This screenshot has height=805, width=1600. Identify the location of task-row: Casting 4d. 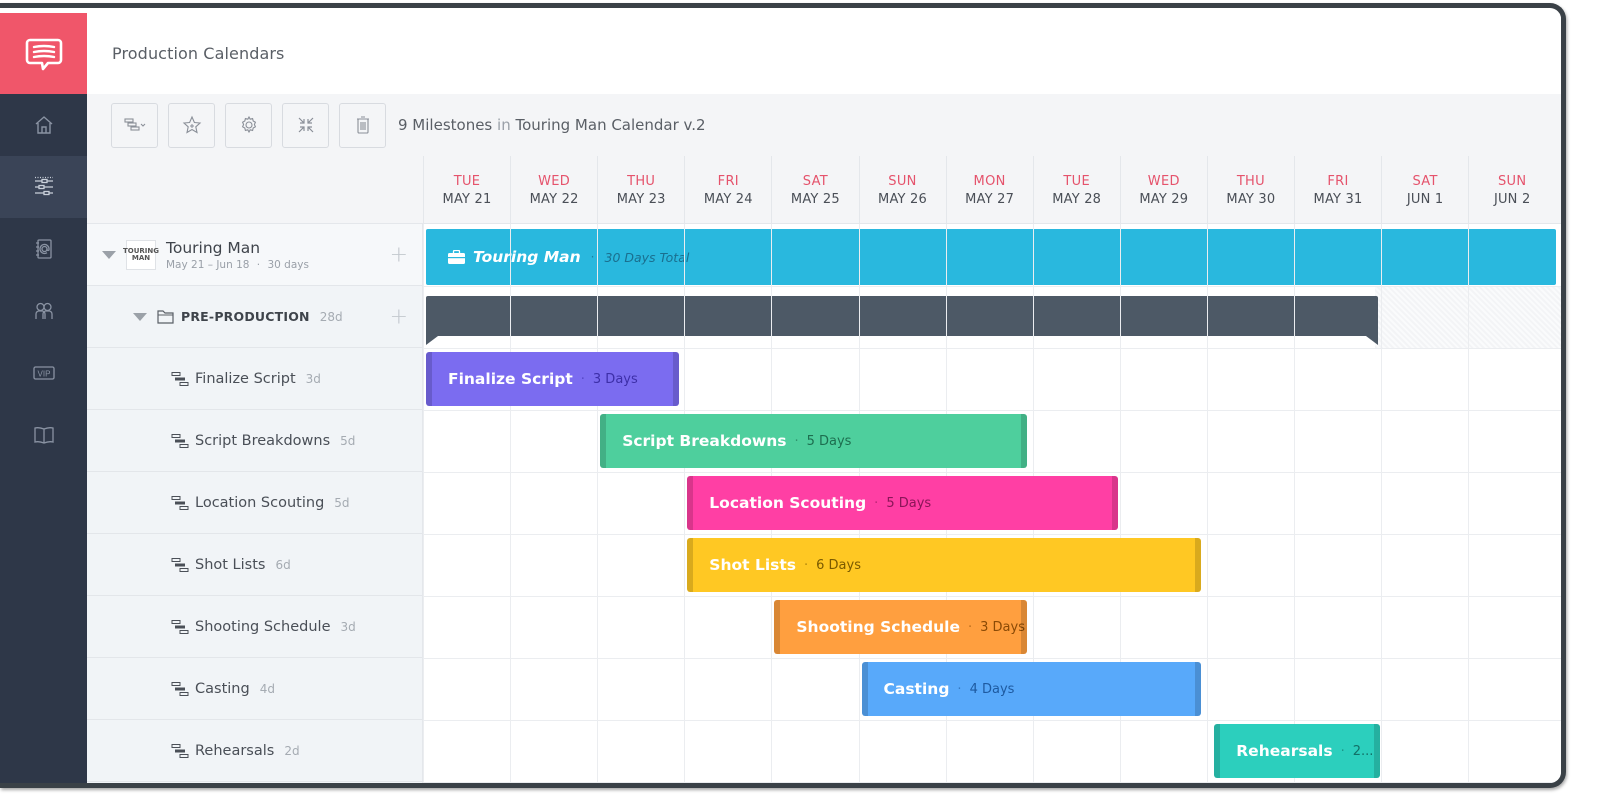
(254, 689).